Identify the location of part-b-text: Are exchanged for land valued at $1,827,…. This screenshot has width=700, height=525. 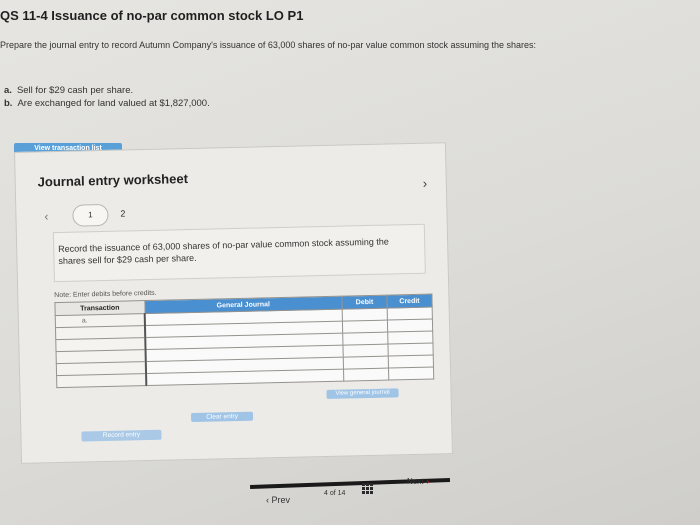
(113, 103).